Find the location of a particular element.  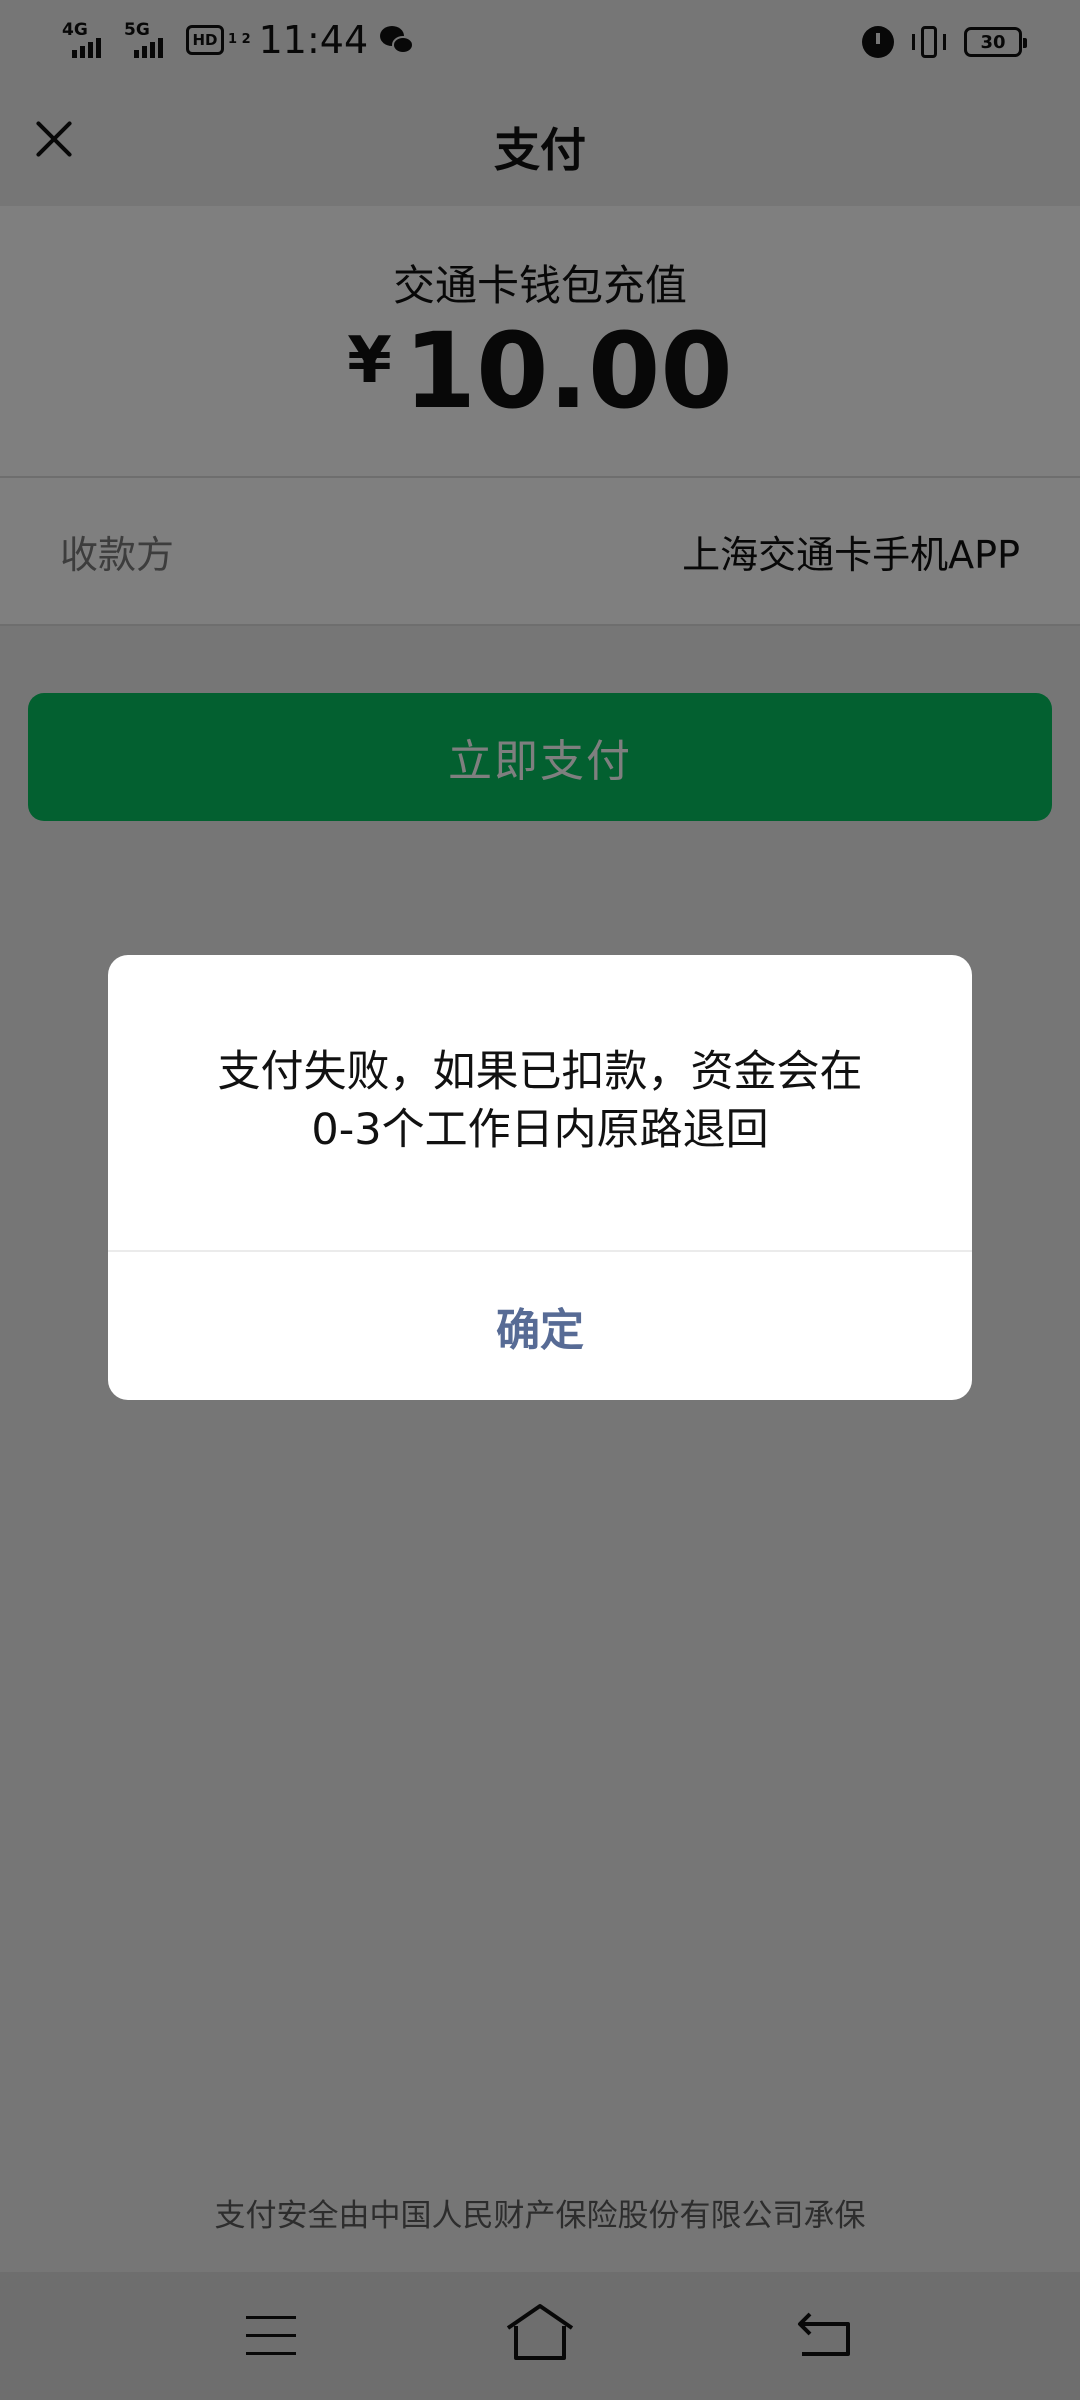

dialog-message-line1: 支付失败，如果已扣款，资金会在 is located at coordinates (540, 1072).